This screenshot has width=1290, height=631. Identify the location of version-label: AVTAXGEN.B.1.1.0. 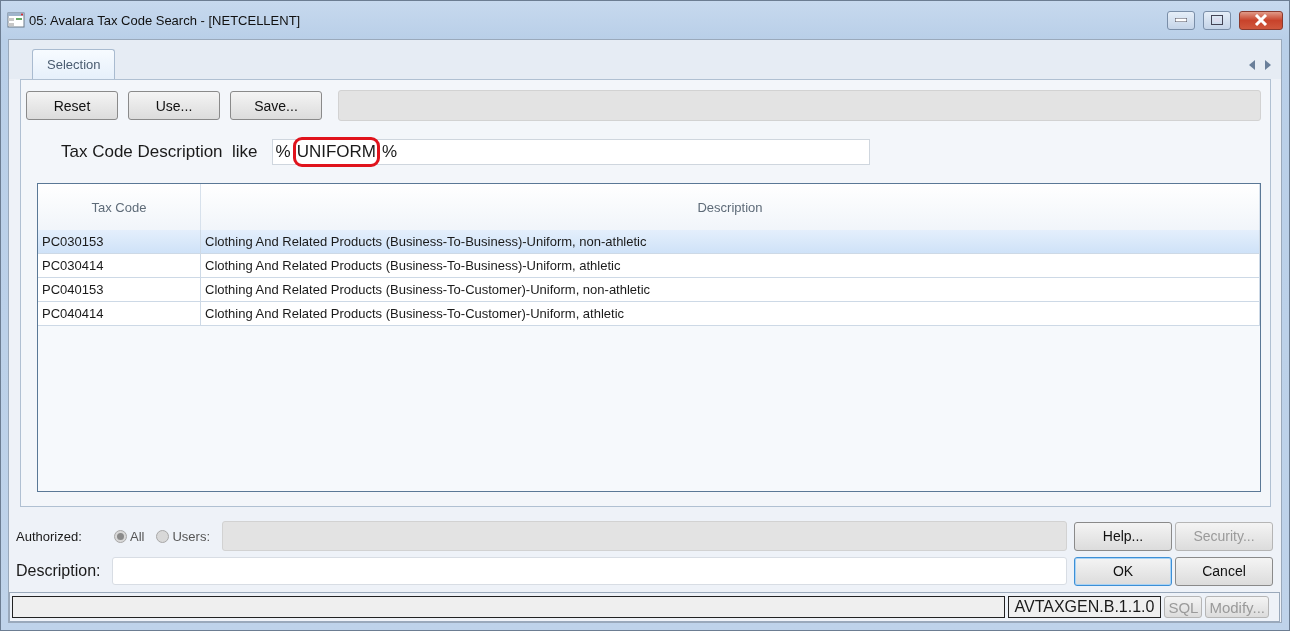
(1084, 607).